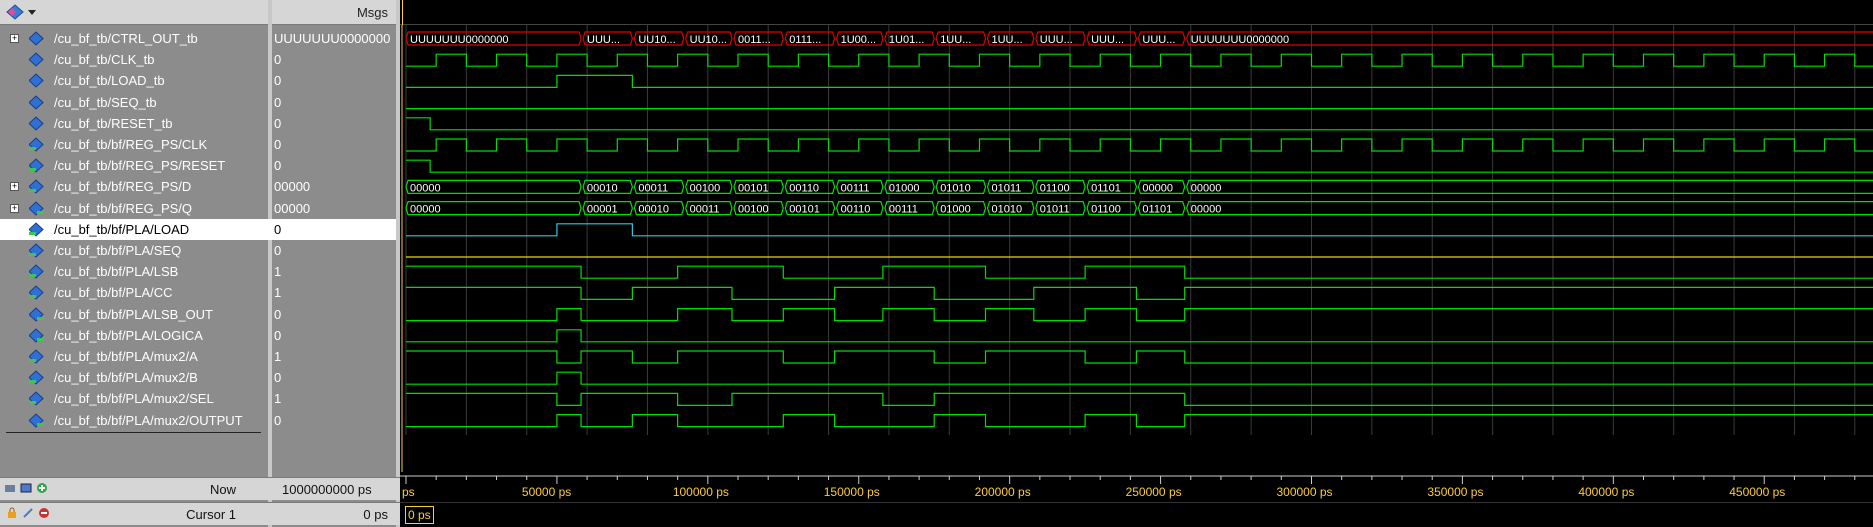 The height and width of the screenshot is (527, 1873). What do you see at coordinates (198, 335) in the screenshot?
I see `signal-row: /cu_bf_tb/bf/PLA/LOGICA 0` at bounding box center [198, 335].